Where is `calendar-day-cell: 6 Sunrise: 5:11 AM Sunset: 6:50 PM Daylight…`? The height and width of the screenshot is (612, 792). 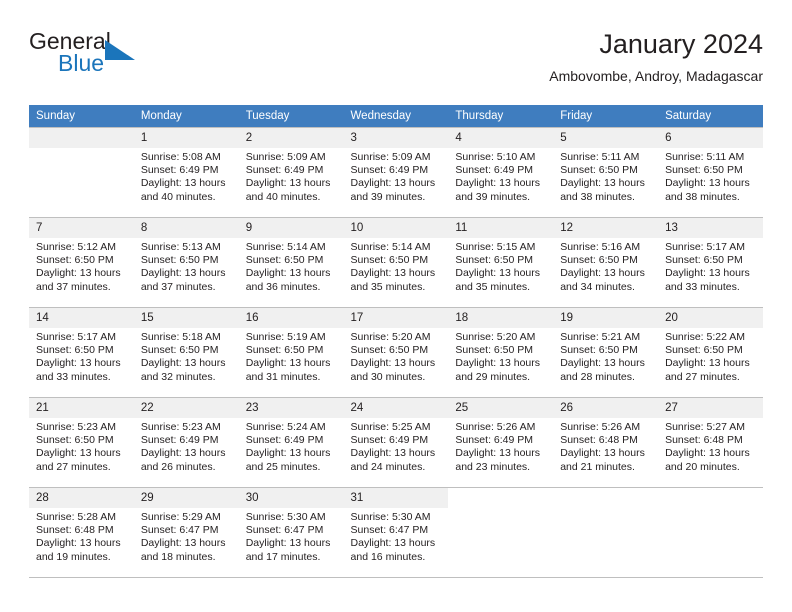
calendar-day-cell: 6 Sunrise: 5:11 AM Sunset: 6:50 PM Daylight… is located at coordinates (710, 172).